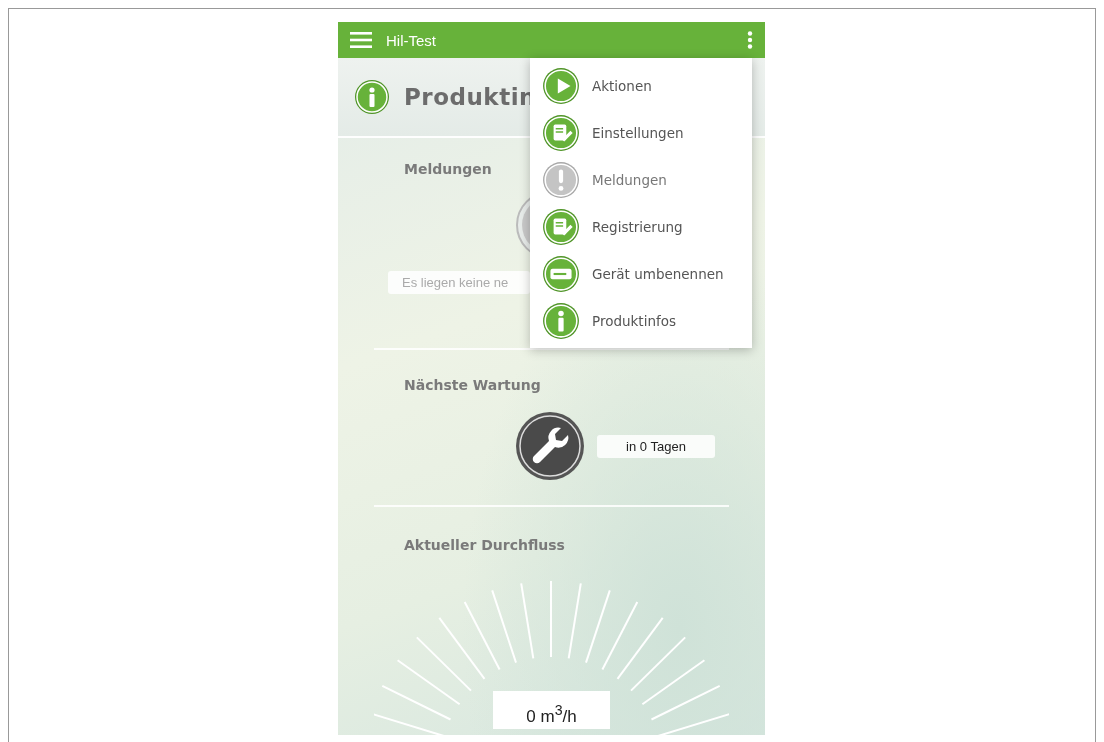 This screenshot has width=1104, height=742. Describe the element at coordinates (641, 320) in the screenshot. I see `menu-item: Produktinfos` at that location.